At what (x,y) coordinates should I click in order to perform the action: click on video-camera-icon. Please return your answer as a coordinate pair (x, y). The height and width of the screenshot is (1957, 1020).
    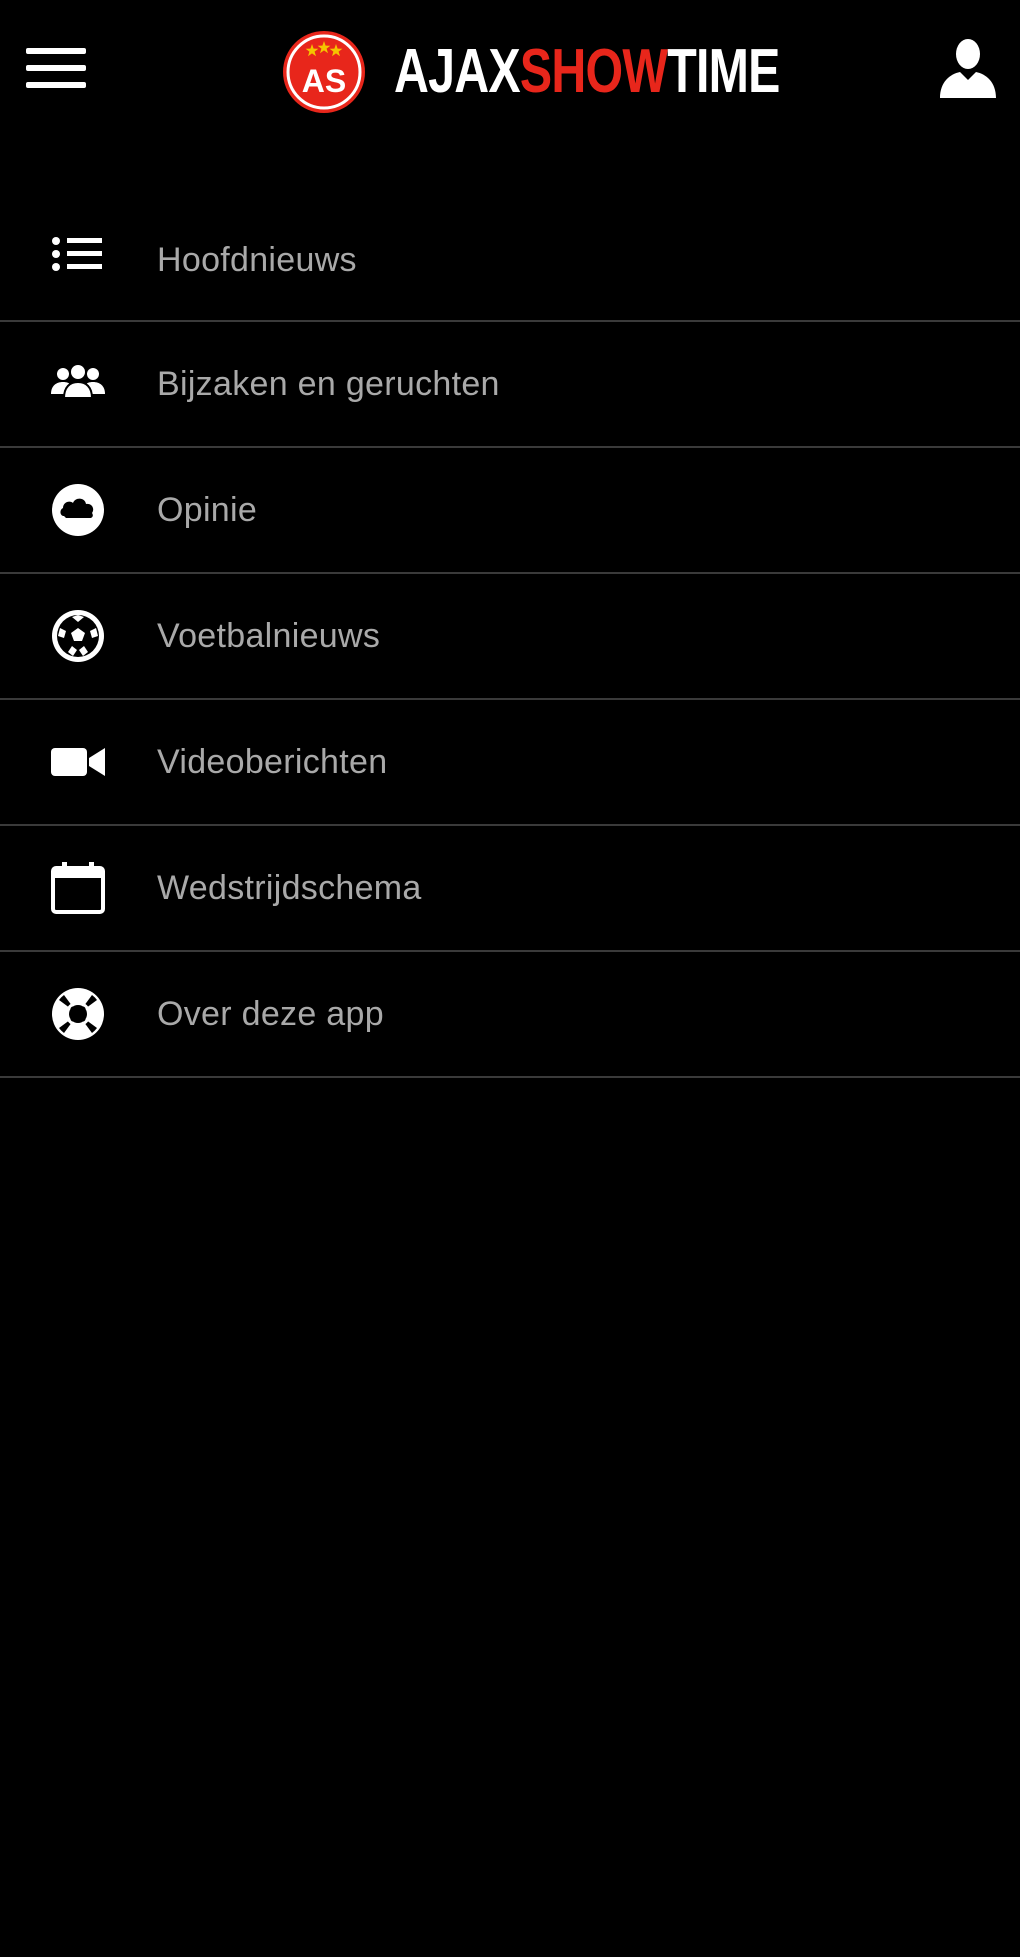
    Looking at the image, I should click on (78, 762).